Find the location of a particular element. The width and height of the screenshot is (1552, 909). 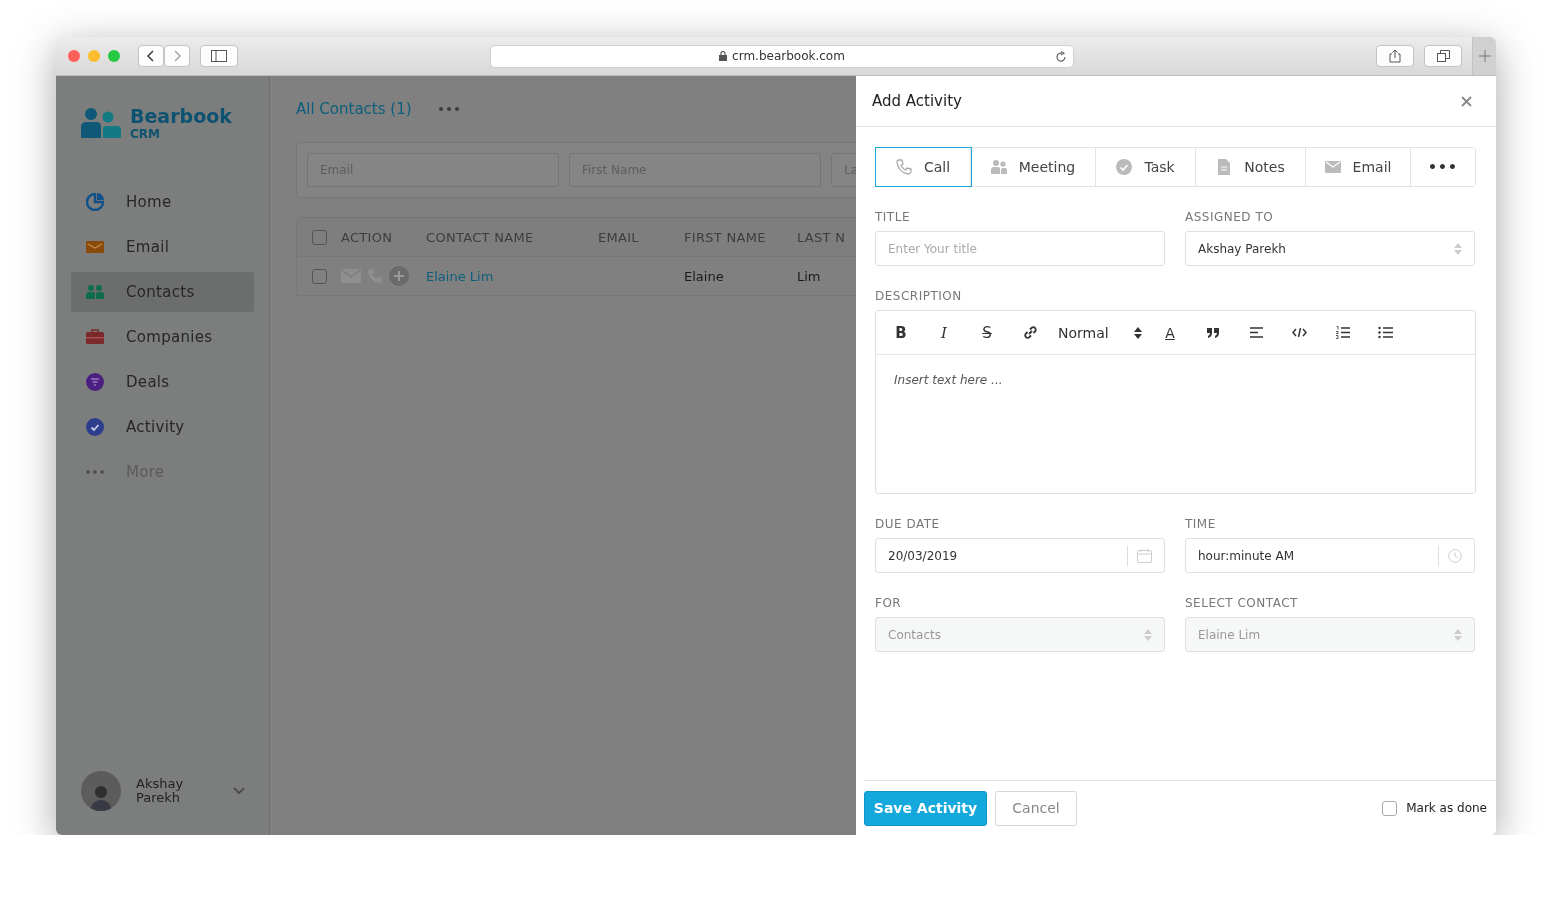

align-left-icon is located at coordinates (1256, 332).